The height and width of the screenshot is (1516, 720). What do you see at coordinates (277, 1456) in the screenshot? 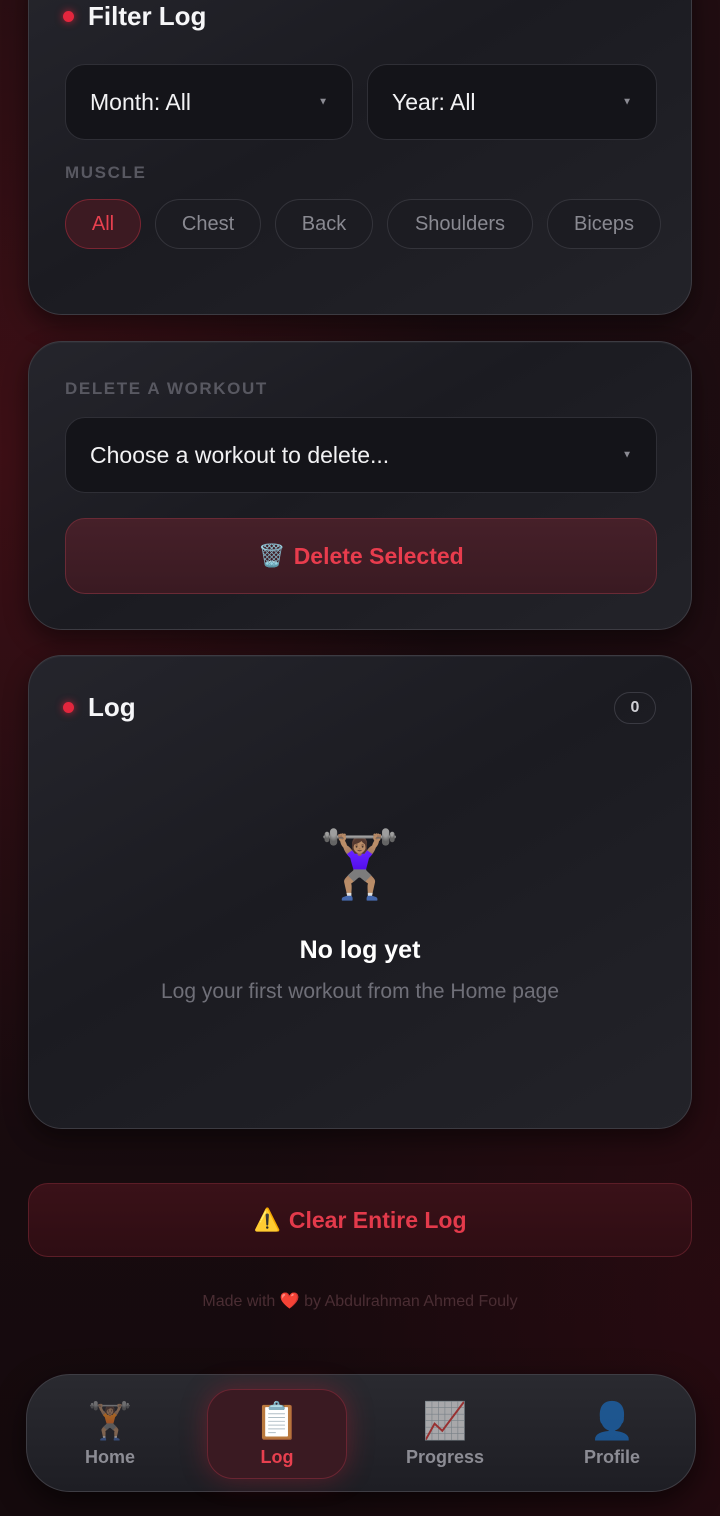
I see `nav-label-log: Log` at bounding box center [277, 1456].